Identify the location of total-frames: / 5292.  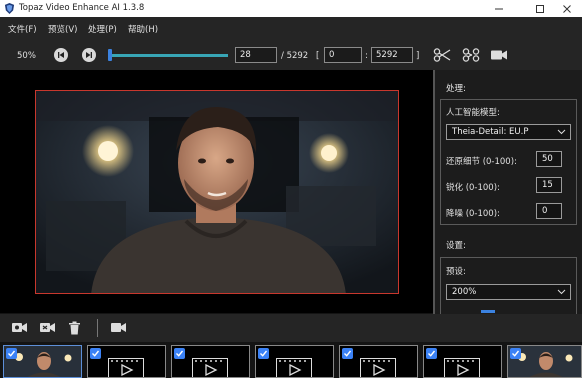
(295, 56).